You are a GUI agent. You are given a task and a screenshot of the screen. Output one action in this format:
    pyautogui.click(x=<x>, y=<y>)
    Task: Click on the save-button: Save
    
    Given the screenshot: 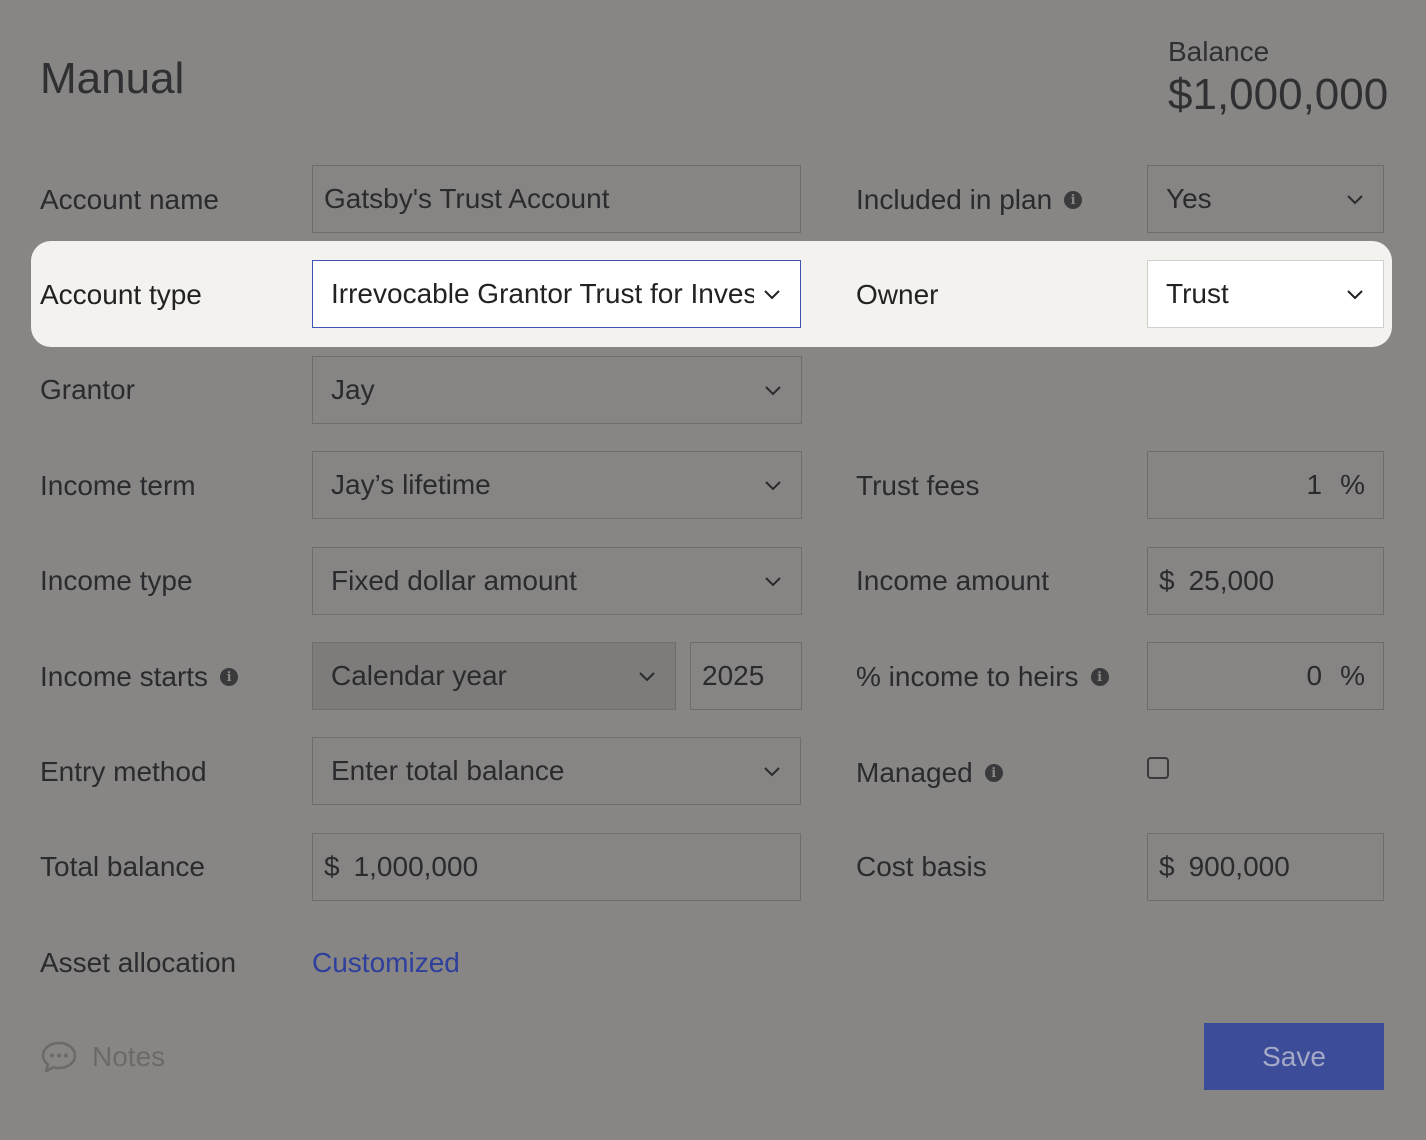 What is the action you would take?
    pyautogui.click(x=1294, y=1056)
    